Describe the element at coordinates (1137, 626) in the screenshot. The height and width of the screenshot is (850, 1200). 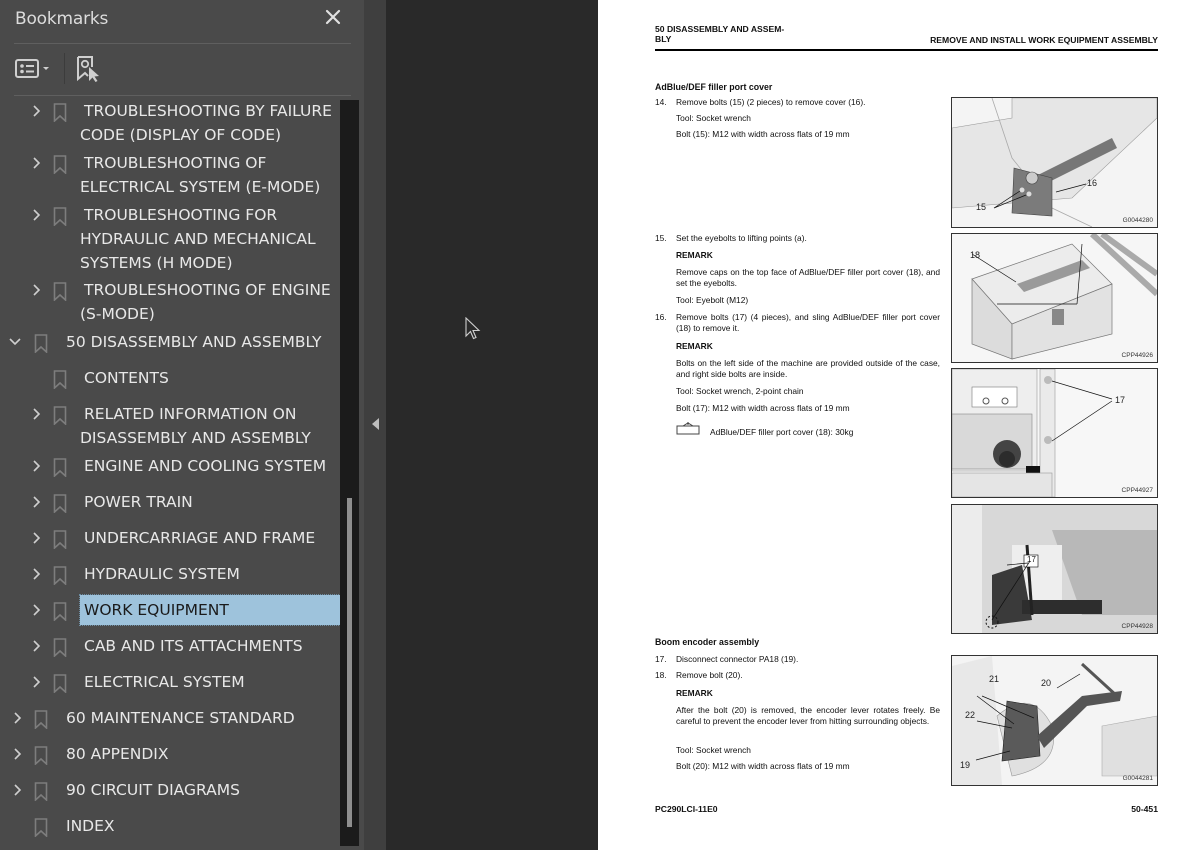
I see `figure-code: CPP44928` at that location.